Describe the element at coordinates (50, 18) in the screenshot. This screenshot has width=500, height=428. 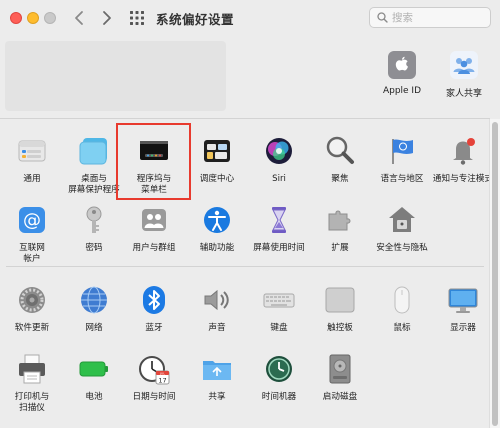
I see `zoom-window-button` at that location.